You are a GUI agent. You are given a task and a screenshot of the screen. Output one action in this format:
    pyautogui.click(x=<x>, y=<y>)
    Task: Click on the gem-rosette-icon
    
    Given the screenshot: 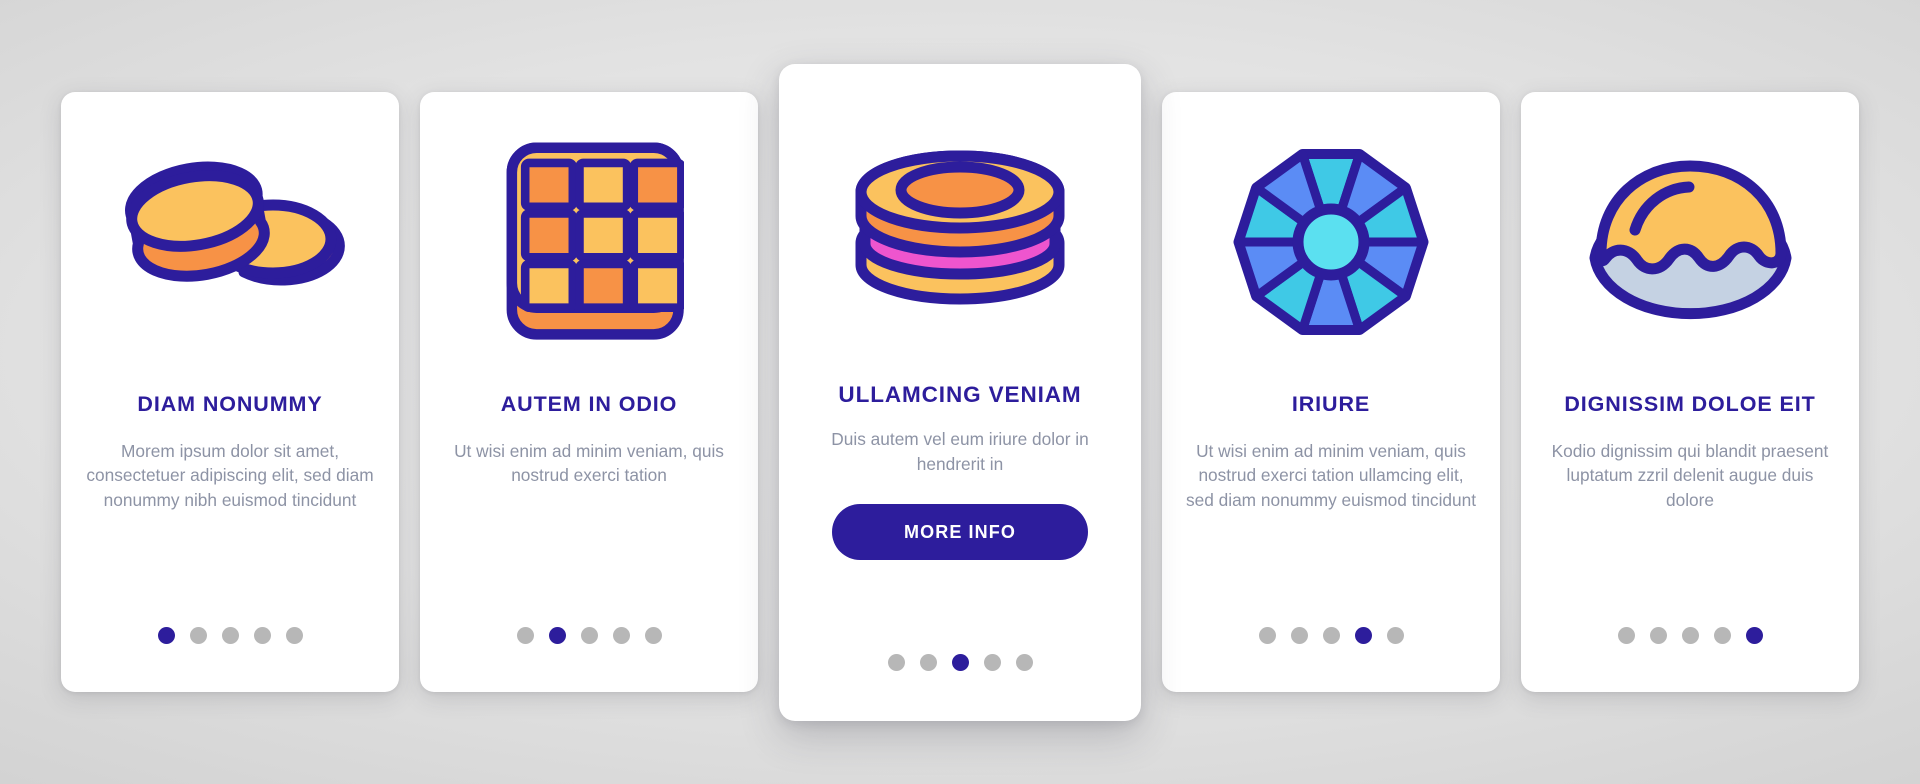 What is the action you would take?
    pyautogui.click(x=1331, y=242)
    